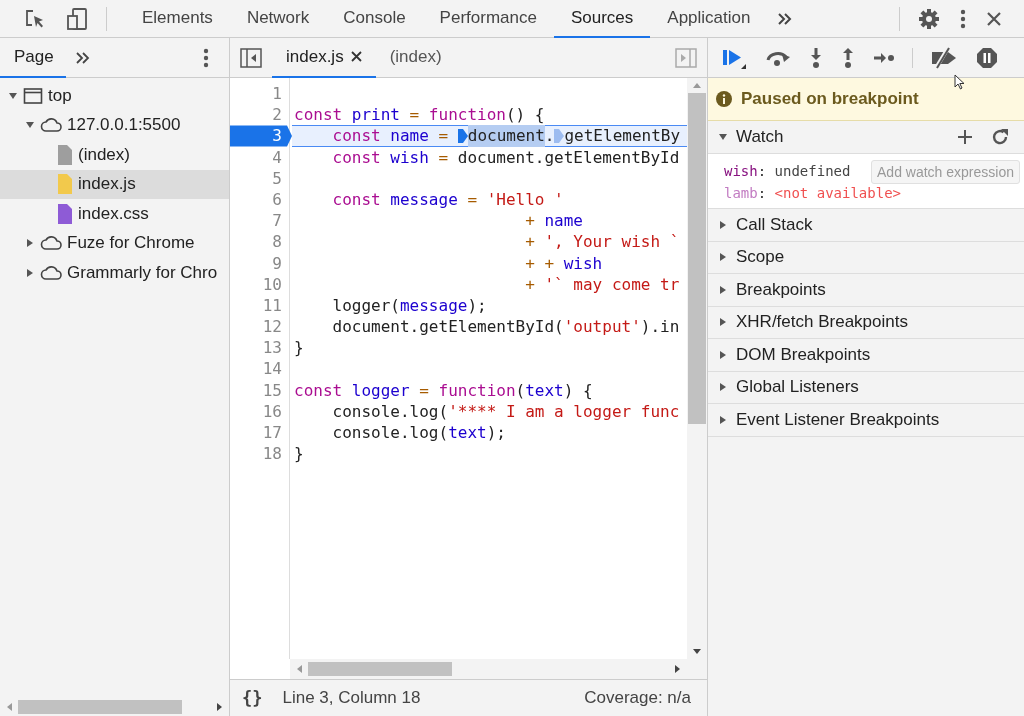 This screenshot has width=1024, height=716. What do you see at coordinates (252, 698) in the screenshot?
I see `pretty-print-button: {}` at bounding box center [252, 698].